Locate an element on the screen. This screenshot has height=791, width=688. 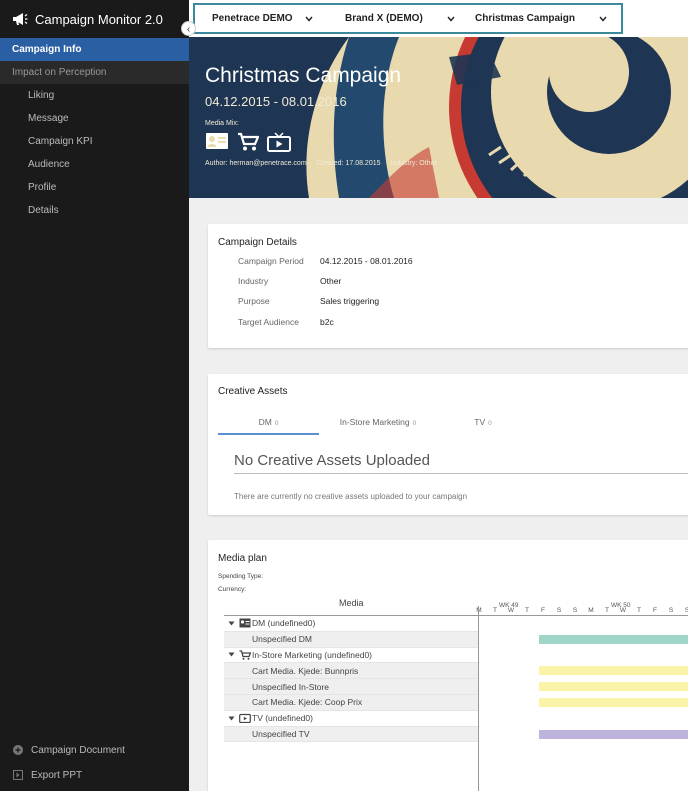
nav-audience: Audience is located at coordinates (94, 164).